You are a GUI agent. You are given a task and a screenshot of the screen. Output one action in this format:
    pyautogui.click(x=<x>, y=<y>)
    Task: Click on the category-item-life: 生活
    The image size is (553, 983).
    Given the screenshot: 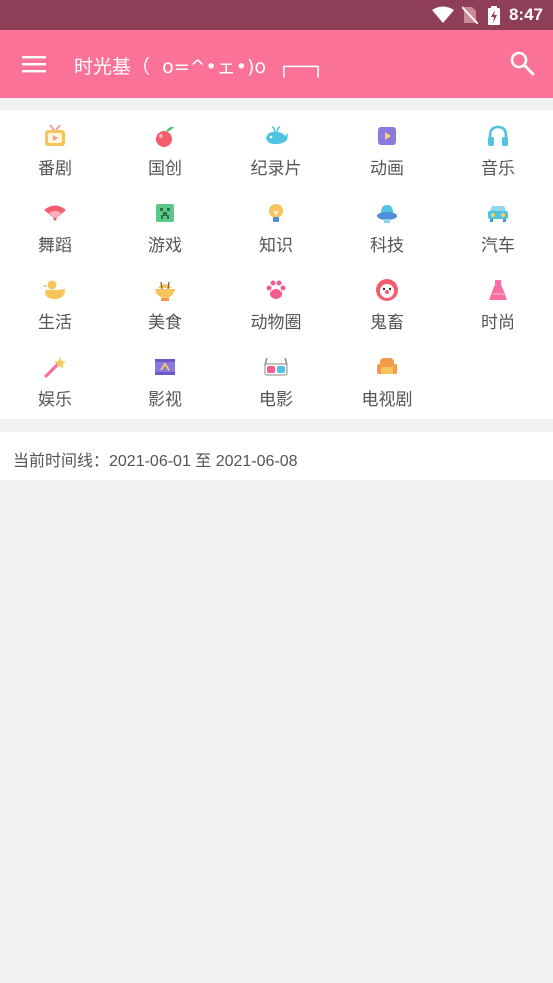 What is the action you would take?
    pyautogui.click(x=55, y=302)
    